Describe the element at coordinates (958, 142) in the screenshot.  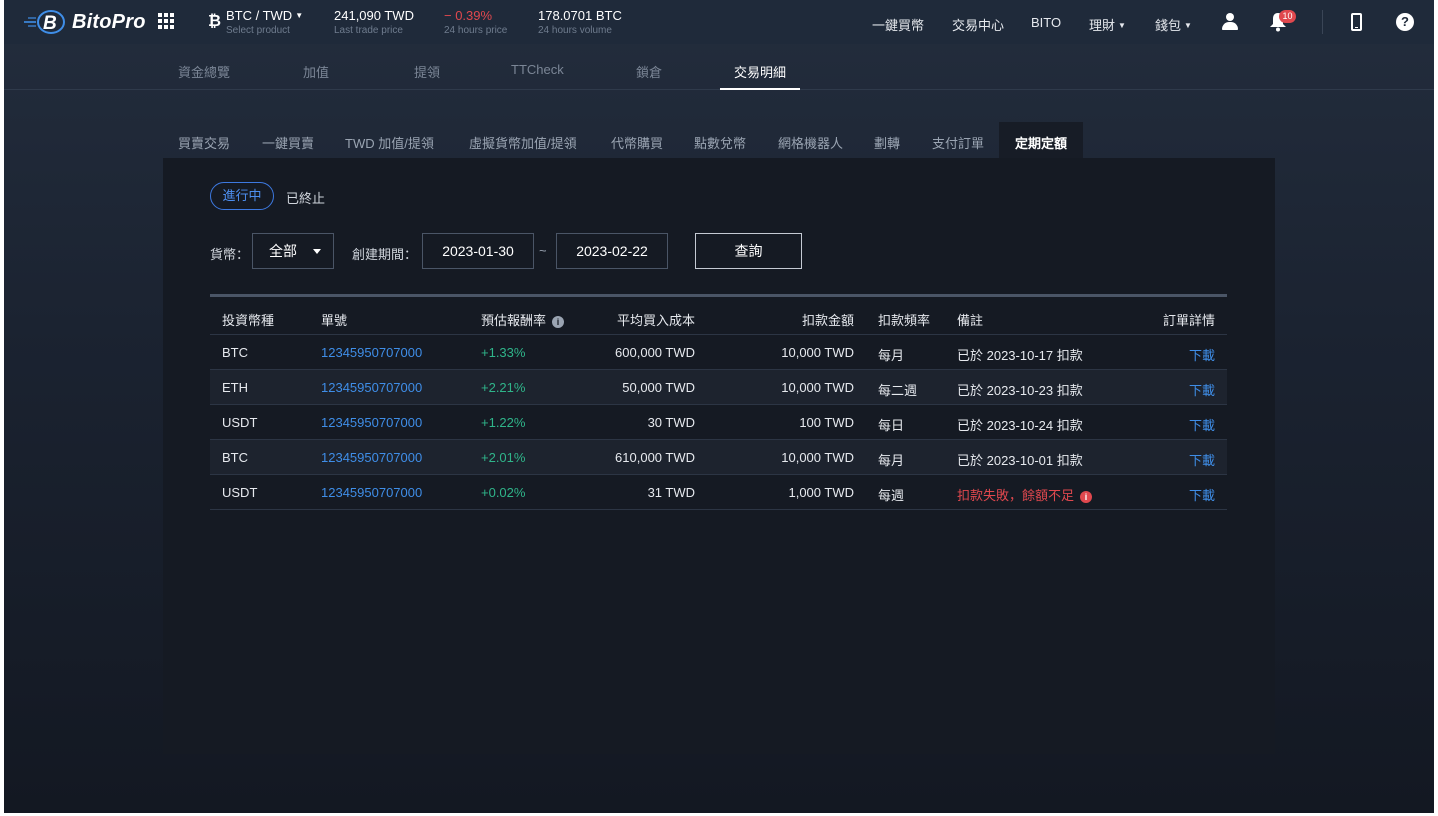
I see `tab-payment-orders: 支付訂單` at that location.